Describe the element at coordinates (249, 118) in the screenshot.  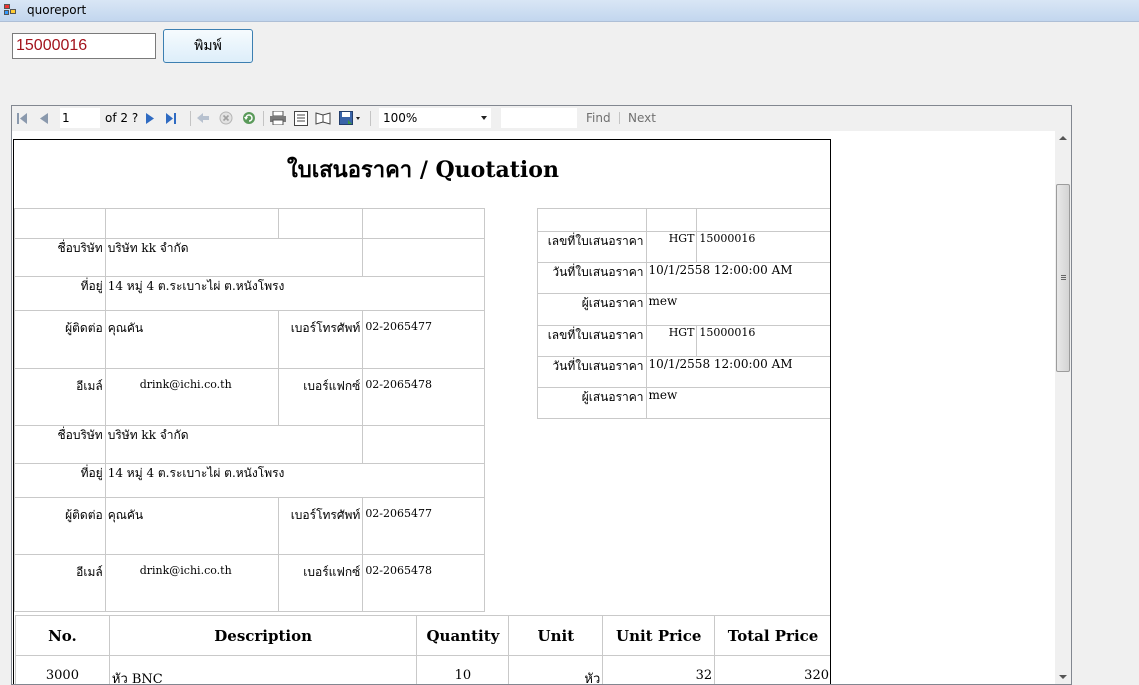
I see `refresh-icon` at that location.